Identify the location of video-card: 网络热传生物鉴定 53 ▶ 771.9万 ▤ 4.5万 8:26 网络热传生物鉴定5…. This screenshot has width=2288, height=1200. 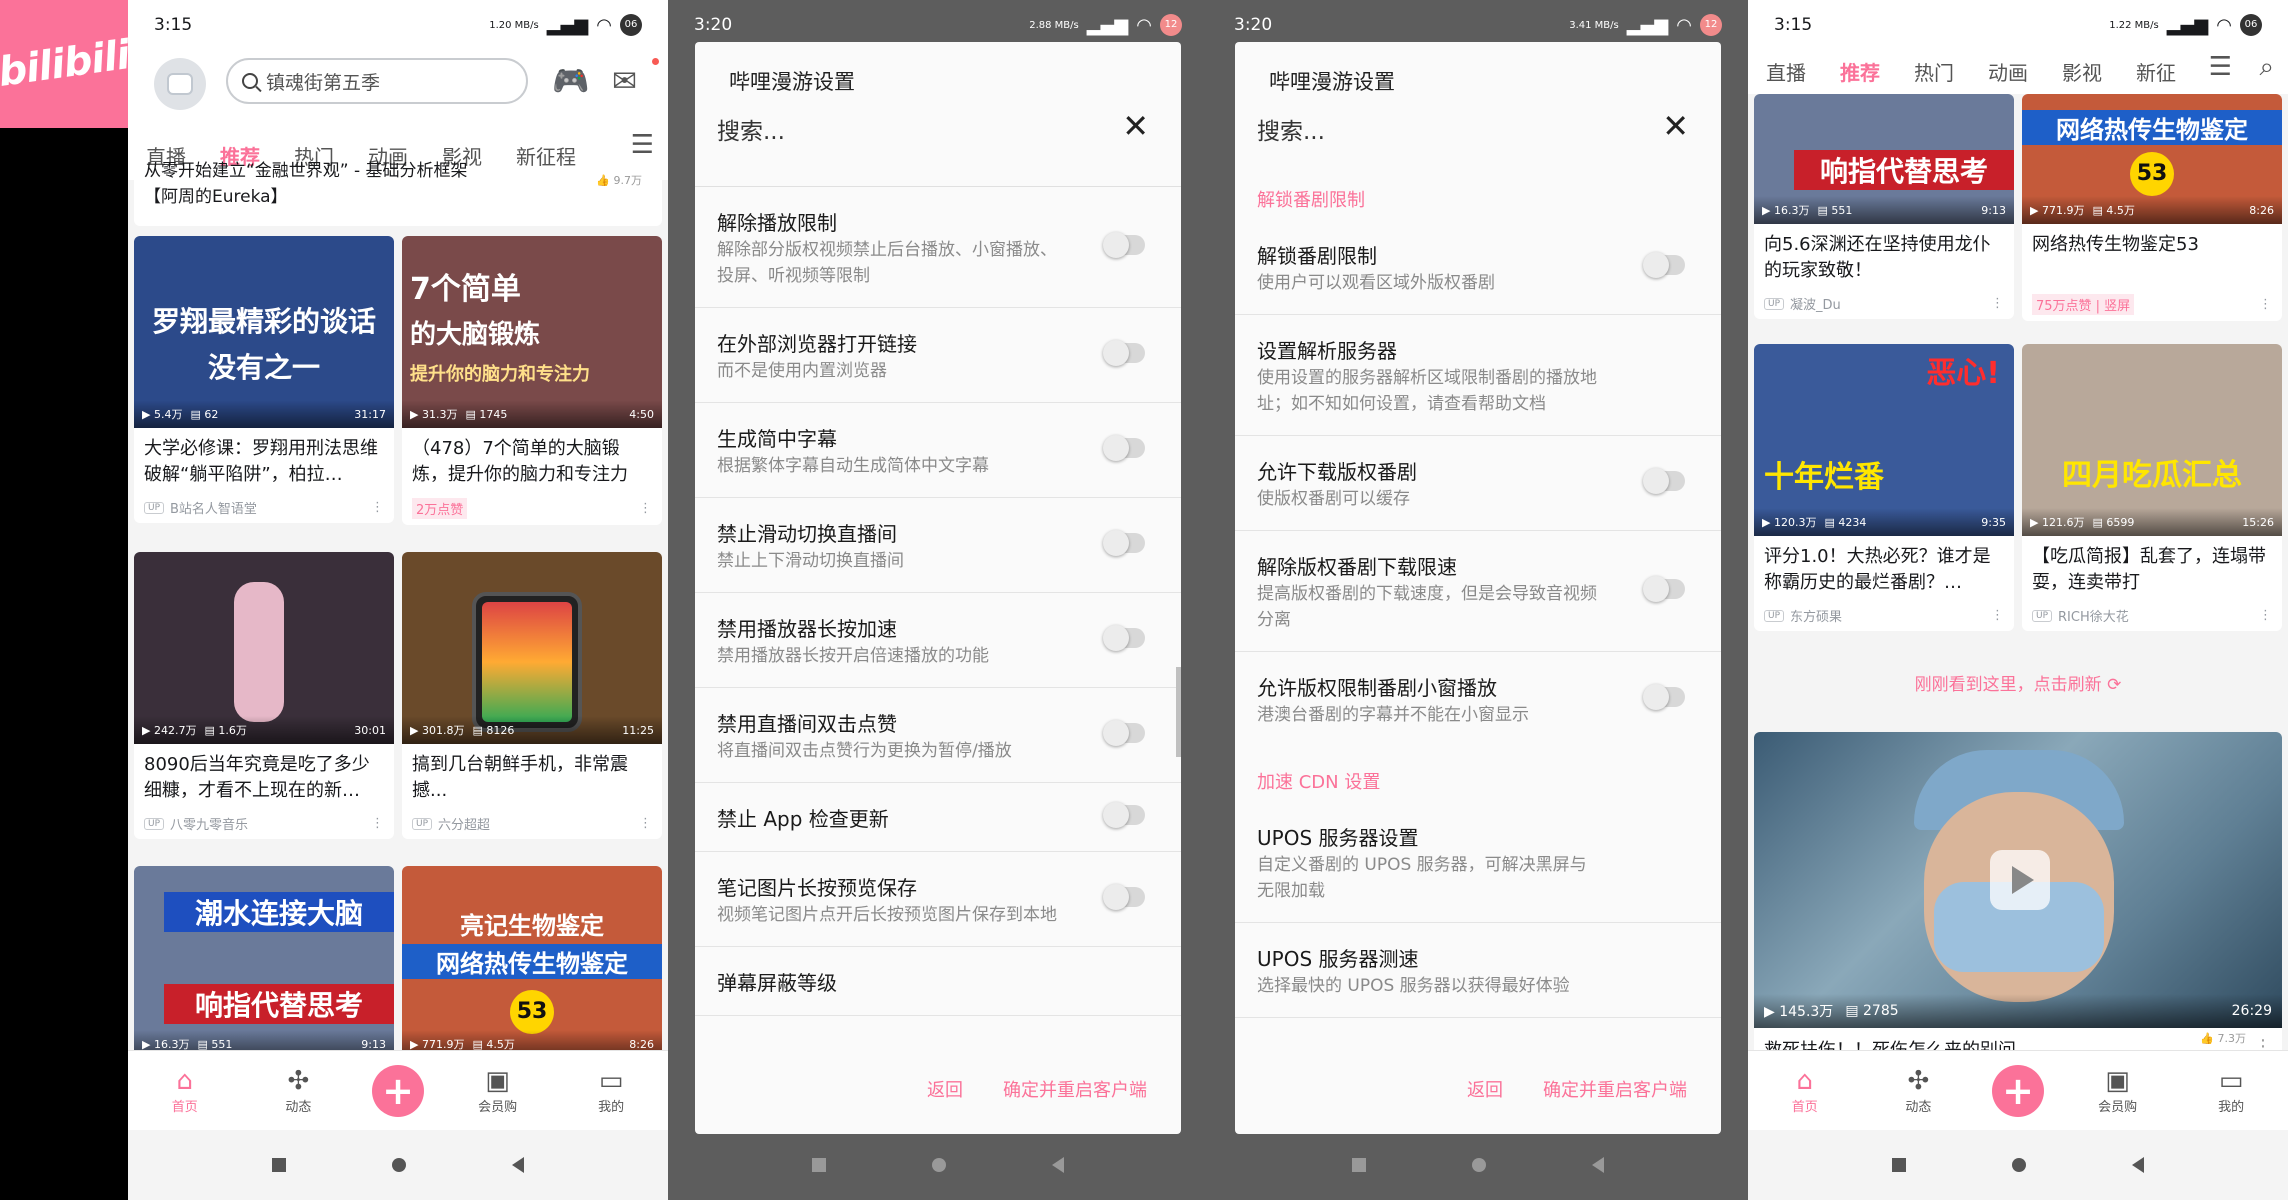
(2152, 207).